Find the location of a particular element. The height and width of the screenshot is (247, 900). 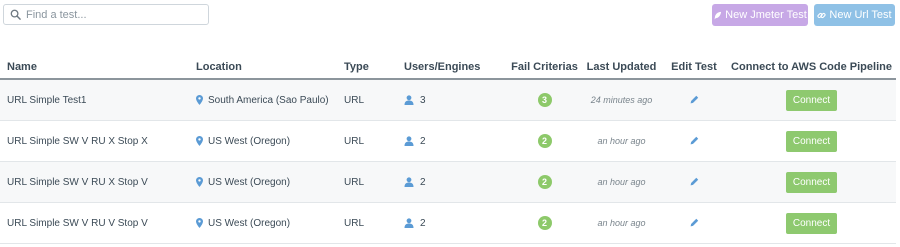

fail-criterias-badge: 3 is located at coordinates (544, 100).